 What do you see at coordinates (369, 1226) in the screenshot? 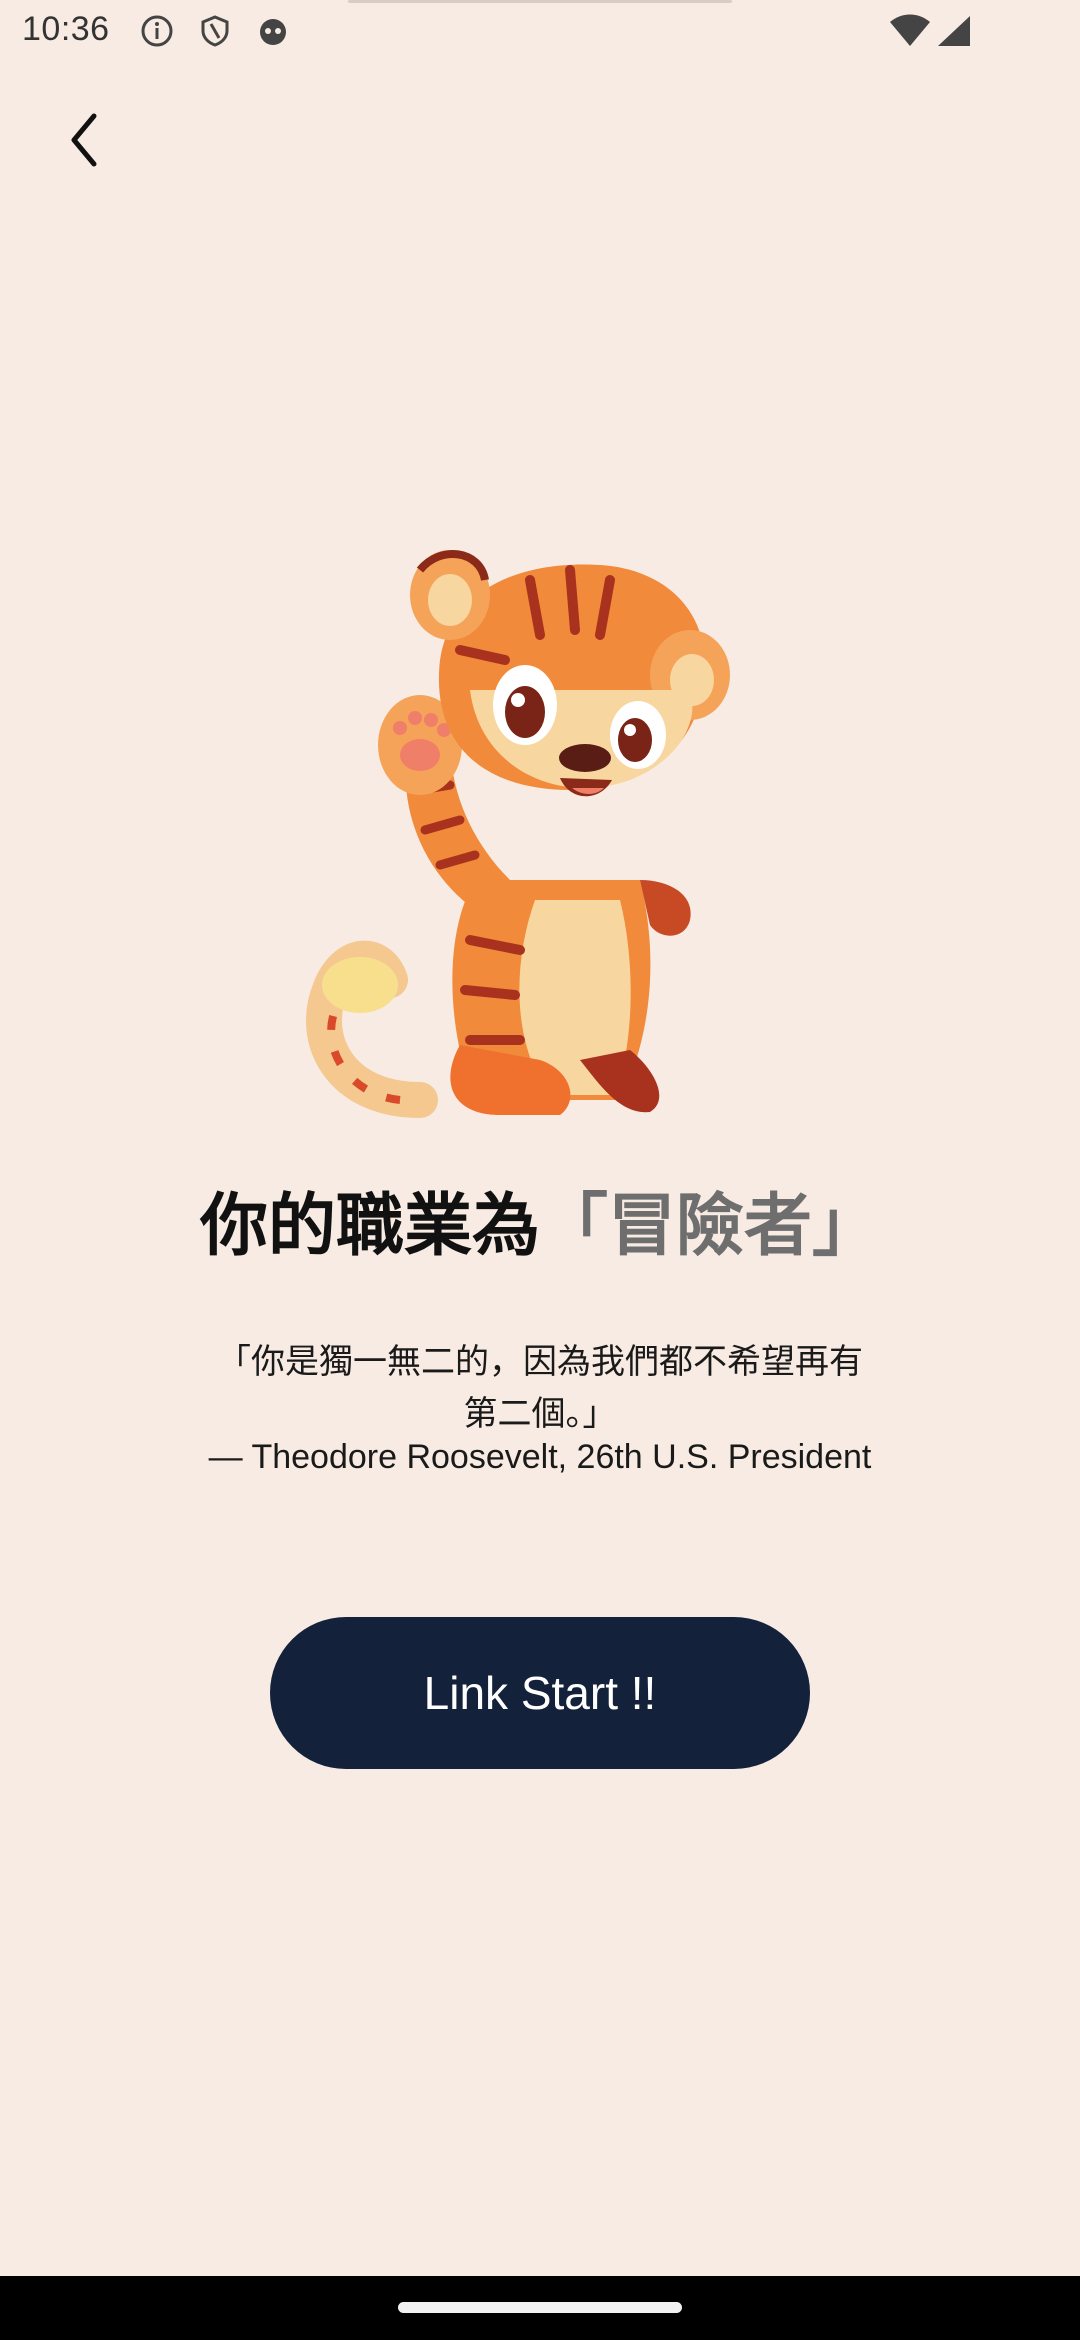
I see `title-prefix: 你的職業為` at bounding box center [369, 1226].